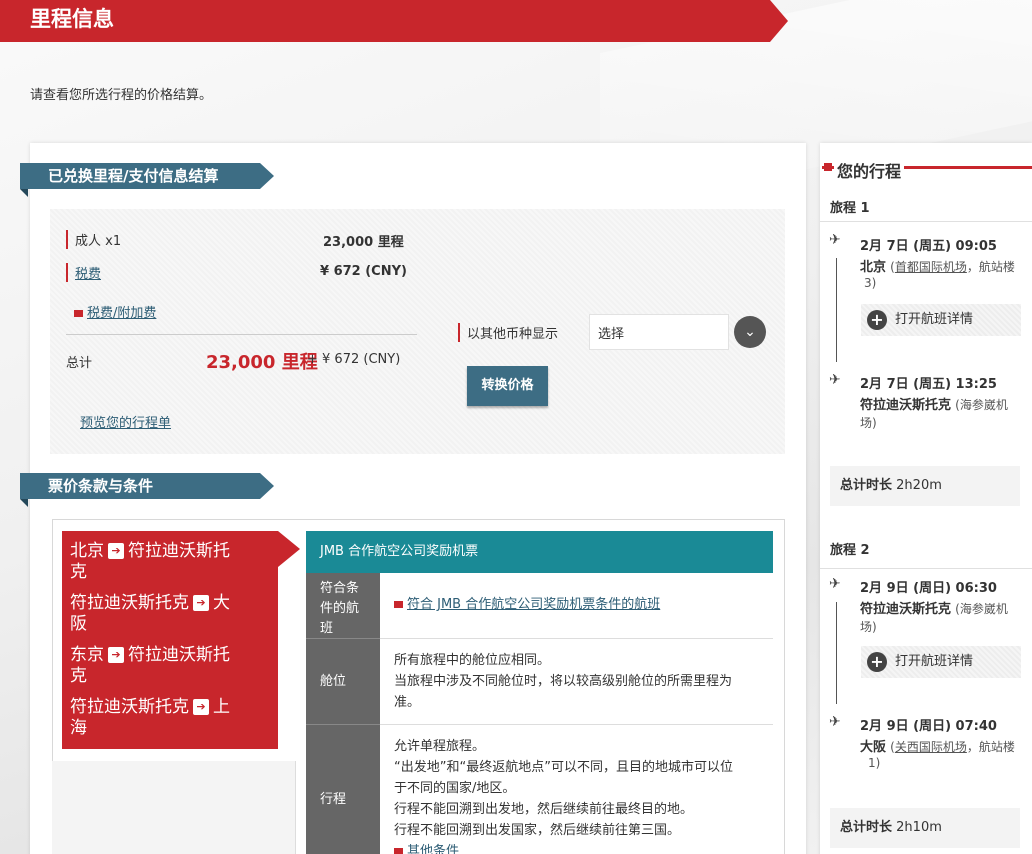 The image size is (1032, 854). What do you see at coordinates (928, 246) in the screenshot?
I see `leg-1-dep-time: 2月 7日 (周五) 09:05` at bounding box center [928, 246].